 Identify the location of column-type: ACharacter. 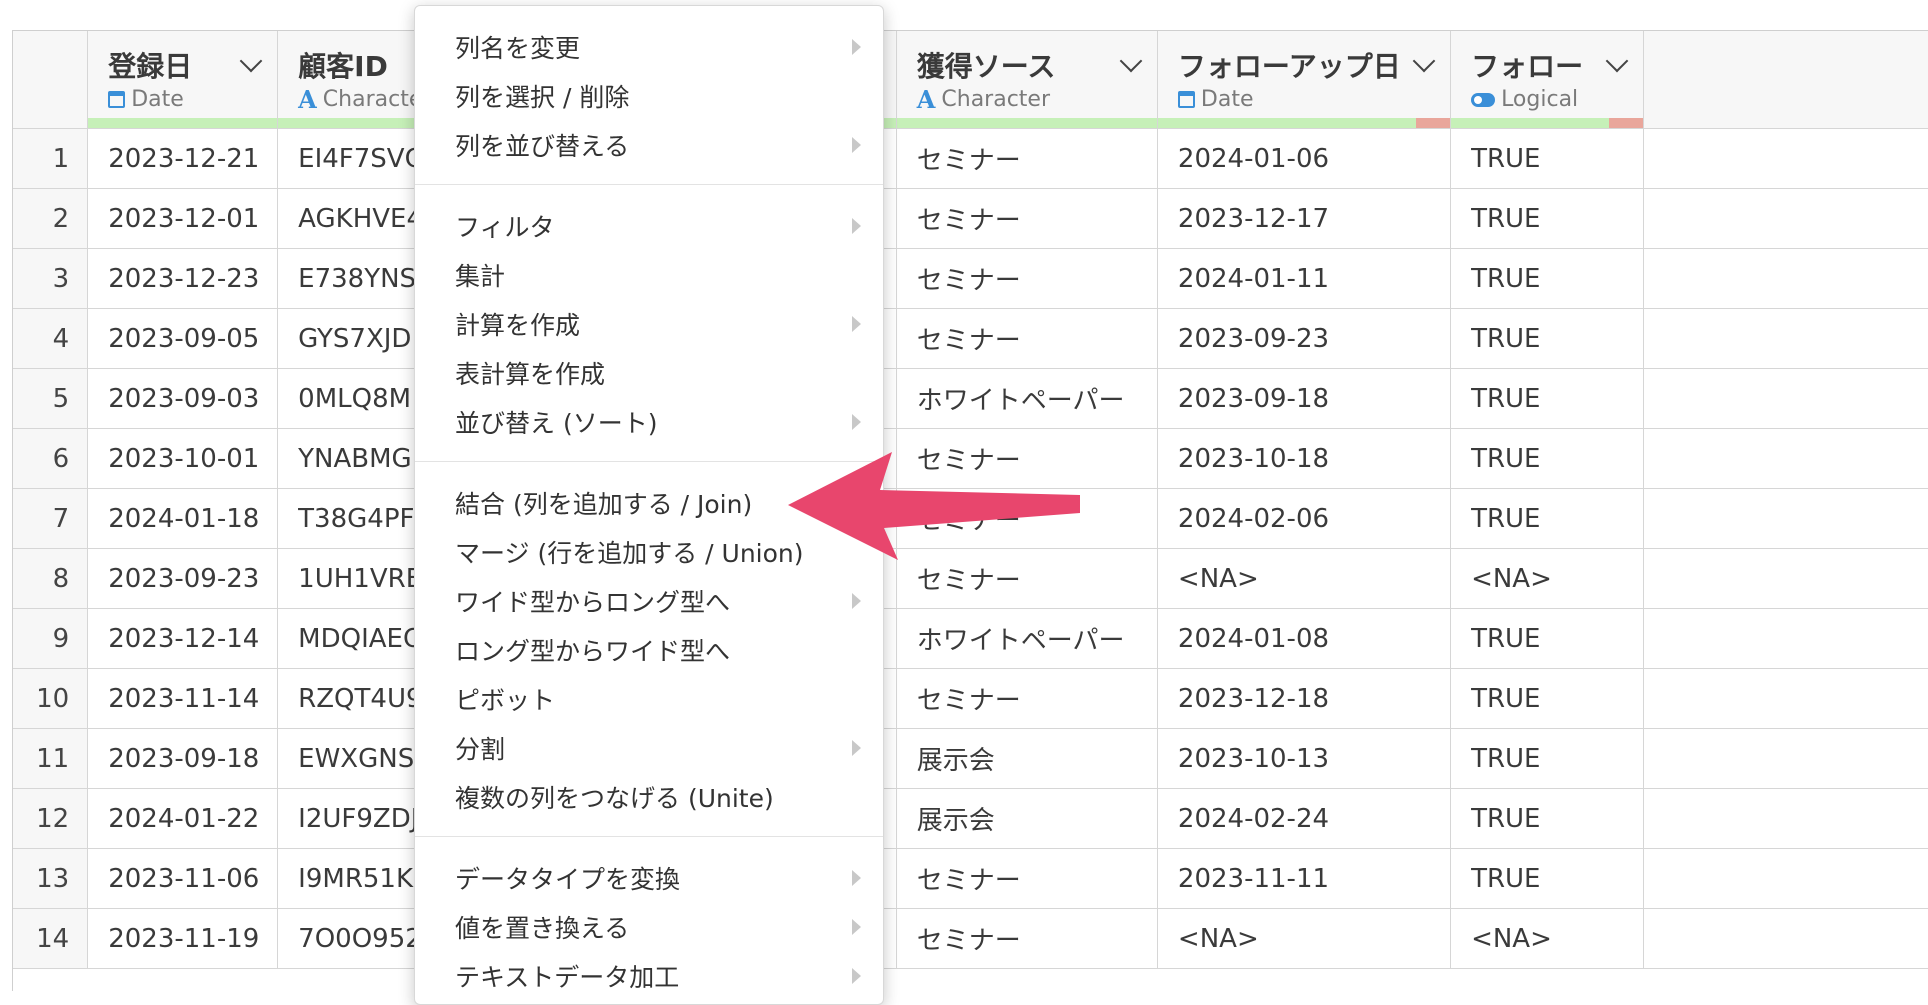
(983, 99).